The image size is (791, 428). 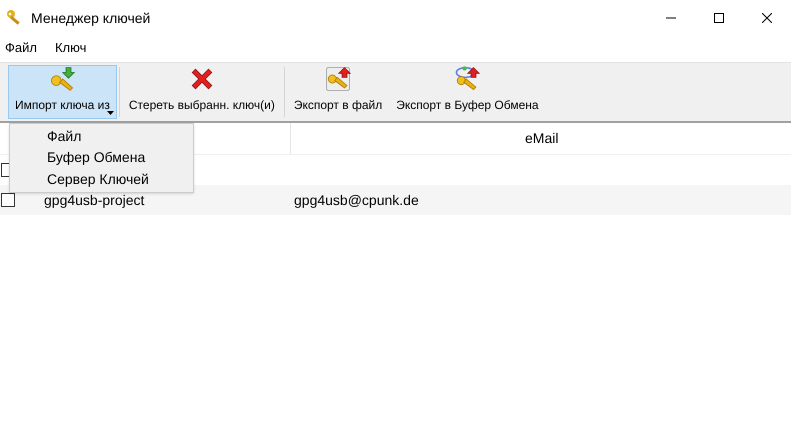 What do you see at coordinates (101, 179) in the screenshot?
I see `menu-item: Сервер Ключей` at bounding box center [101, 179].